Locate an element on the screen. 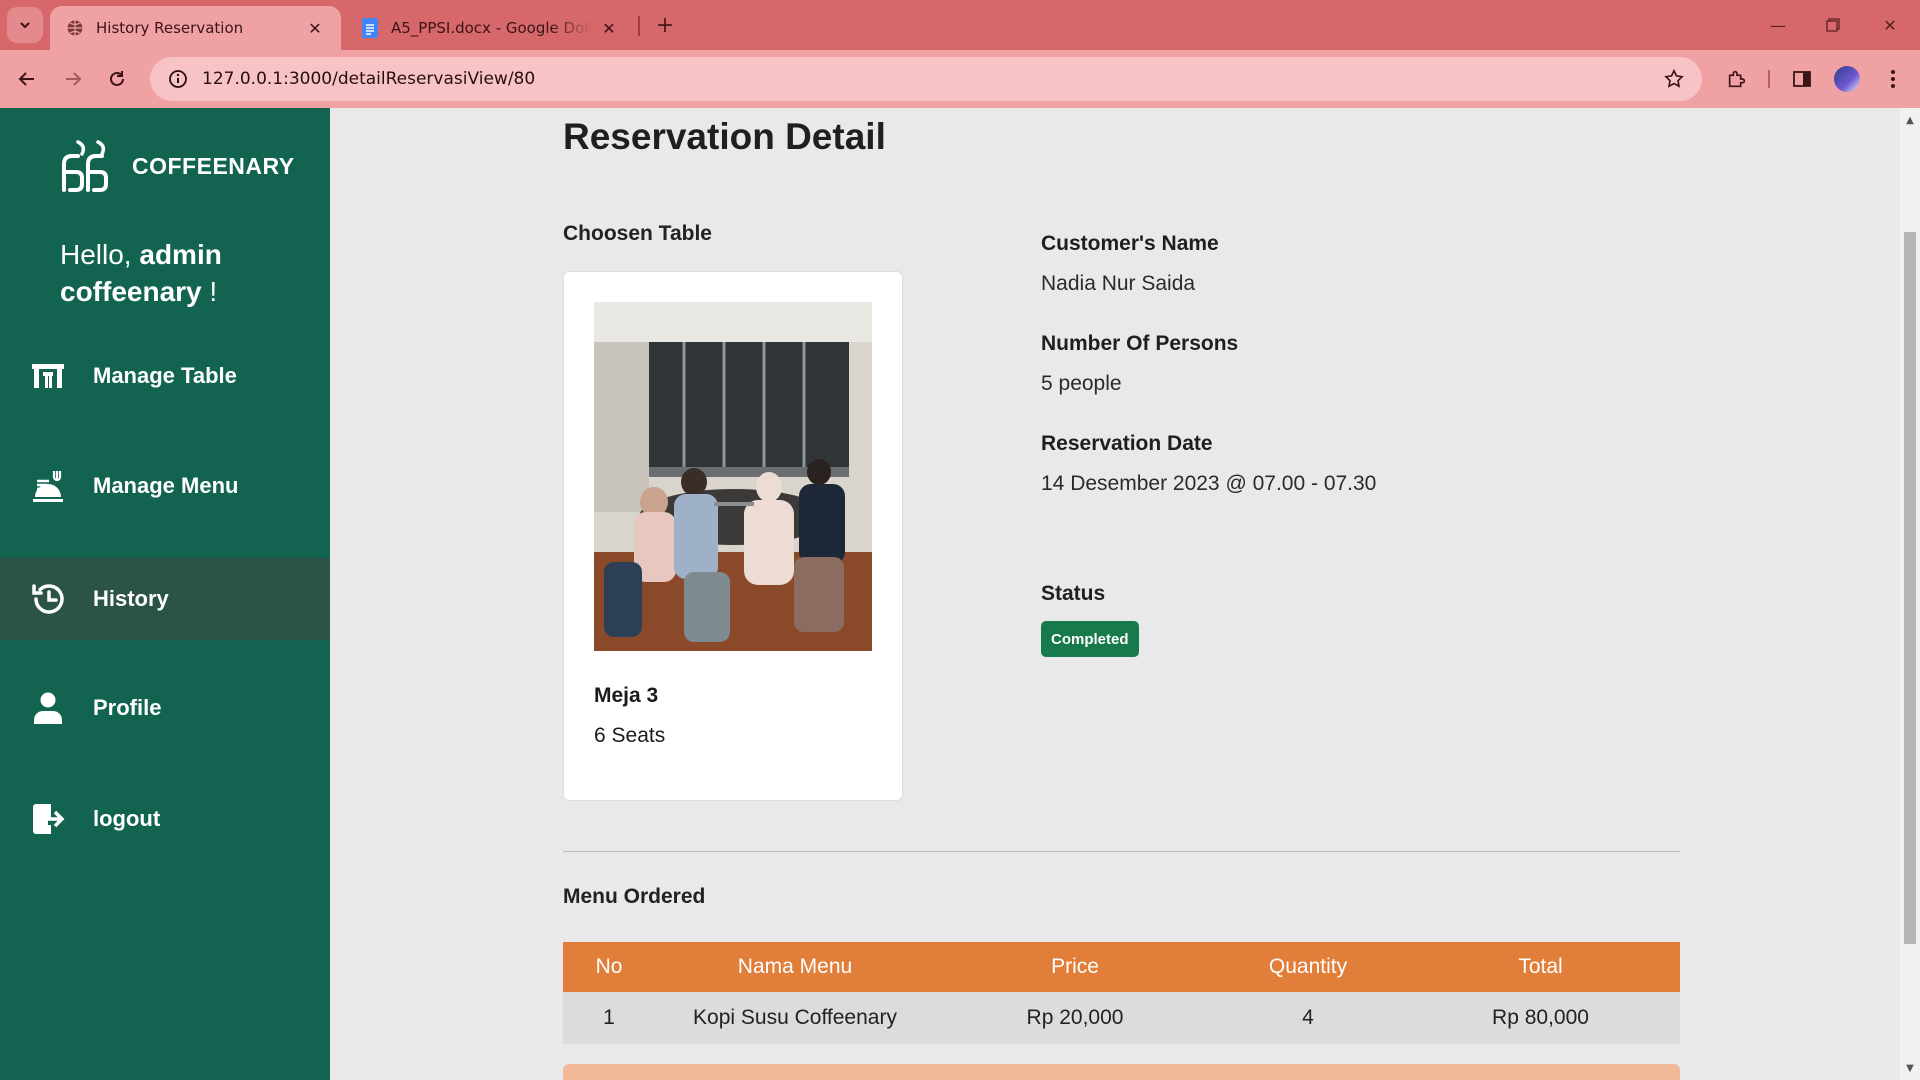 This screenshot has width=1920, height=1080. restore-button is located at coordinates (1833, 25).